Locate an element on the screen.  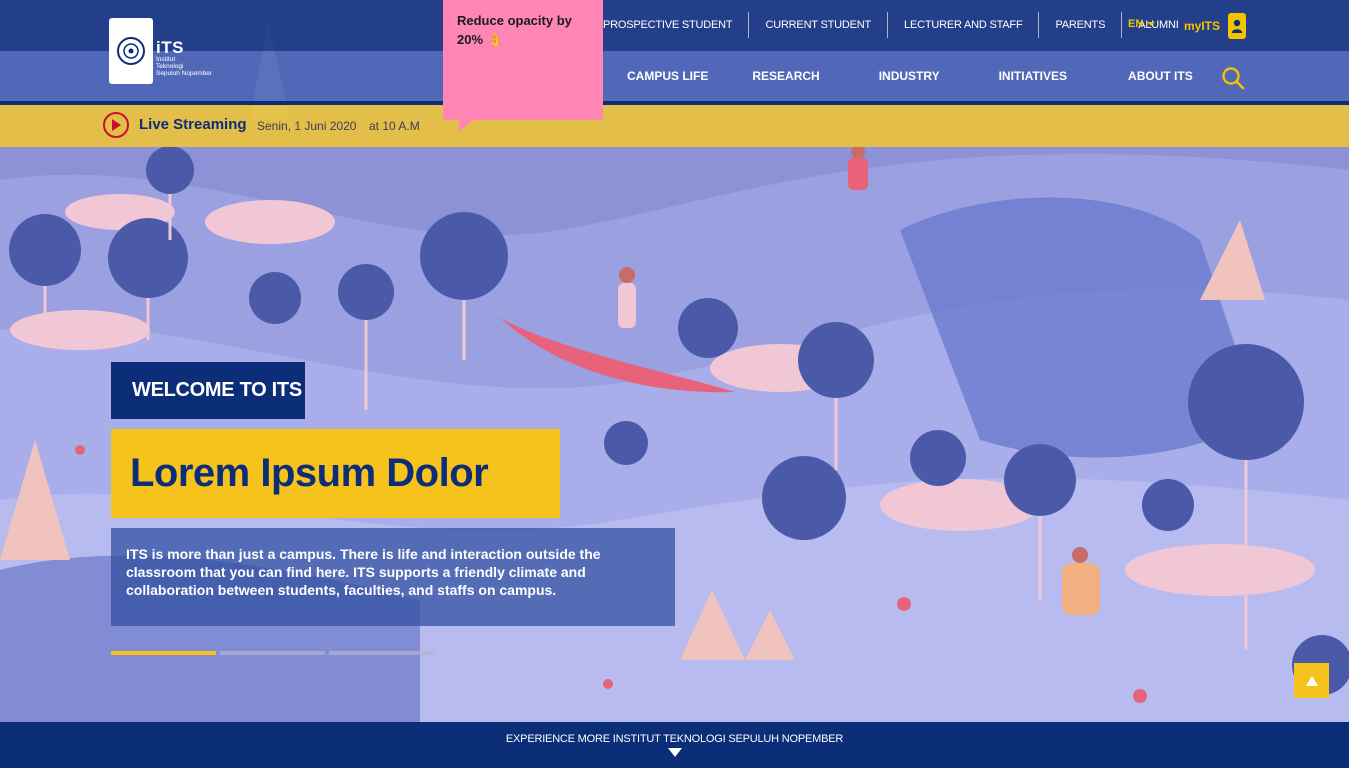
nav-campus-life: CAMPUS LIFE is located at coordinates (667, 76).